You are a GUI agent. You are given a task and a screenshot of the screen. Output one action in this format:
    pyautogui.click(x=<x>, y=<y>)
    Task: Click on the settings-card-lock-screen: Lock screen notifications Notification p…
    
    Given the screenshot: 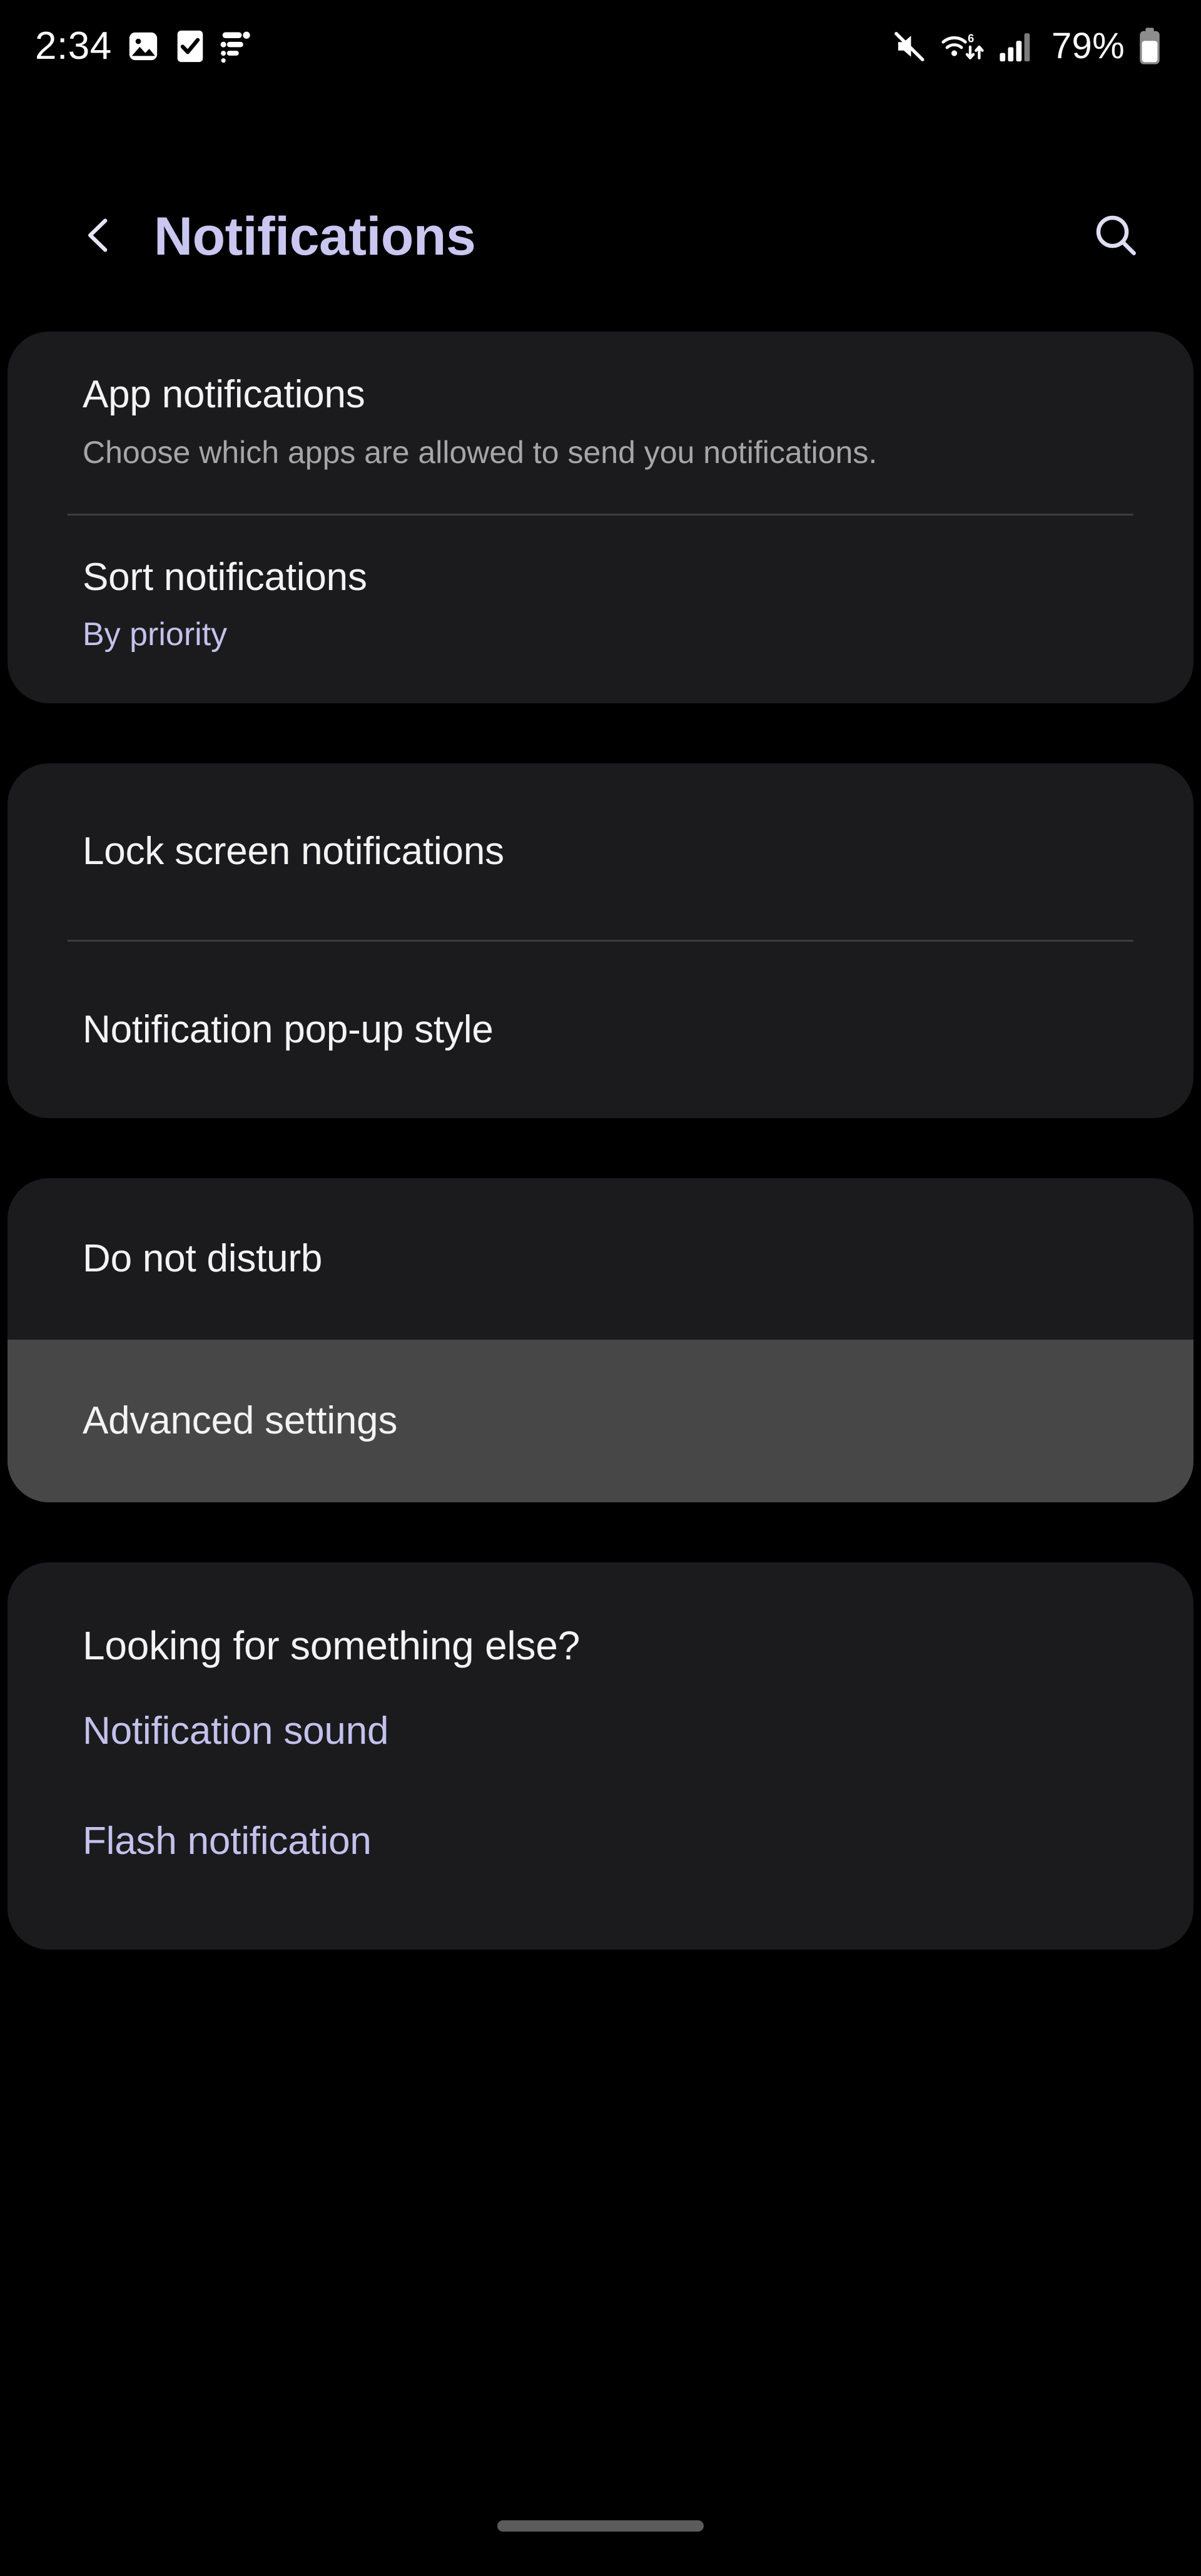 What is the action you would take?
    pyautogui.click(x=600, y=940)
    